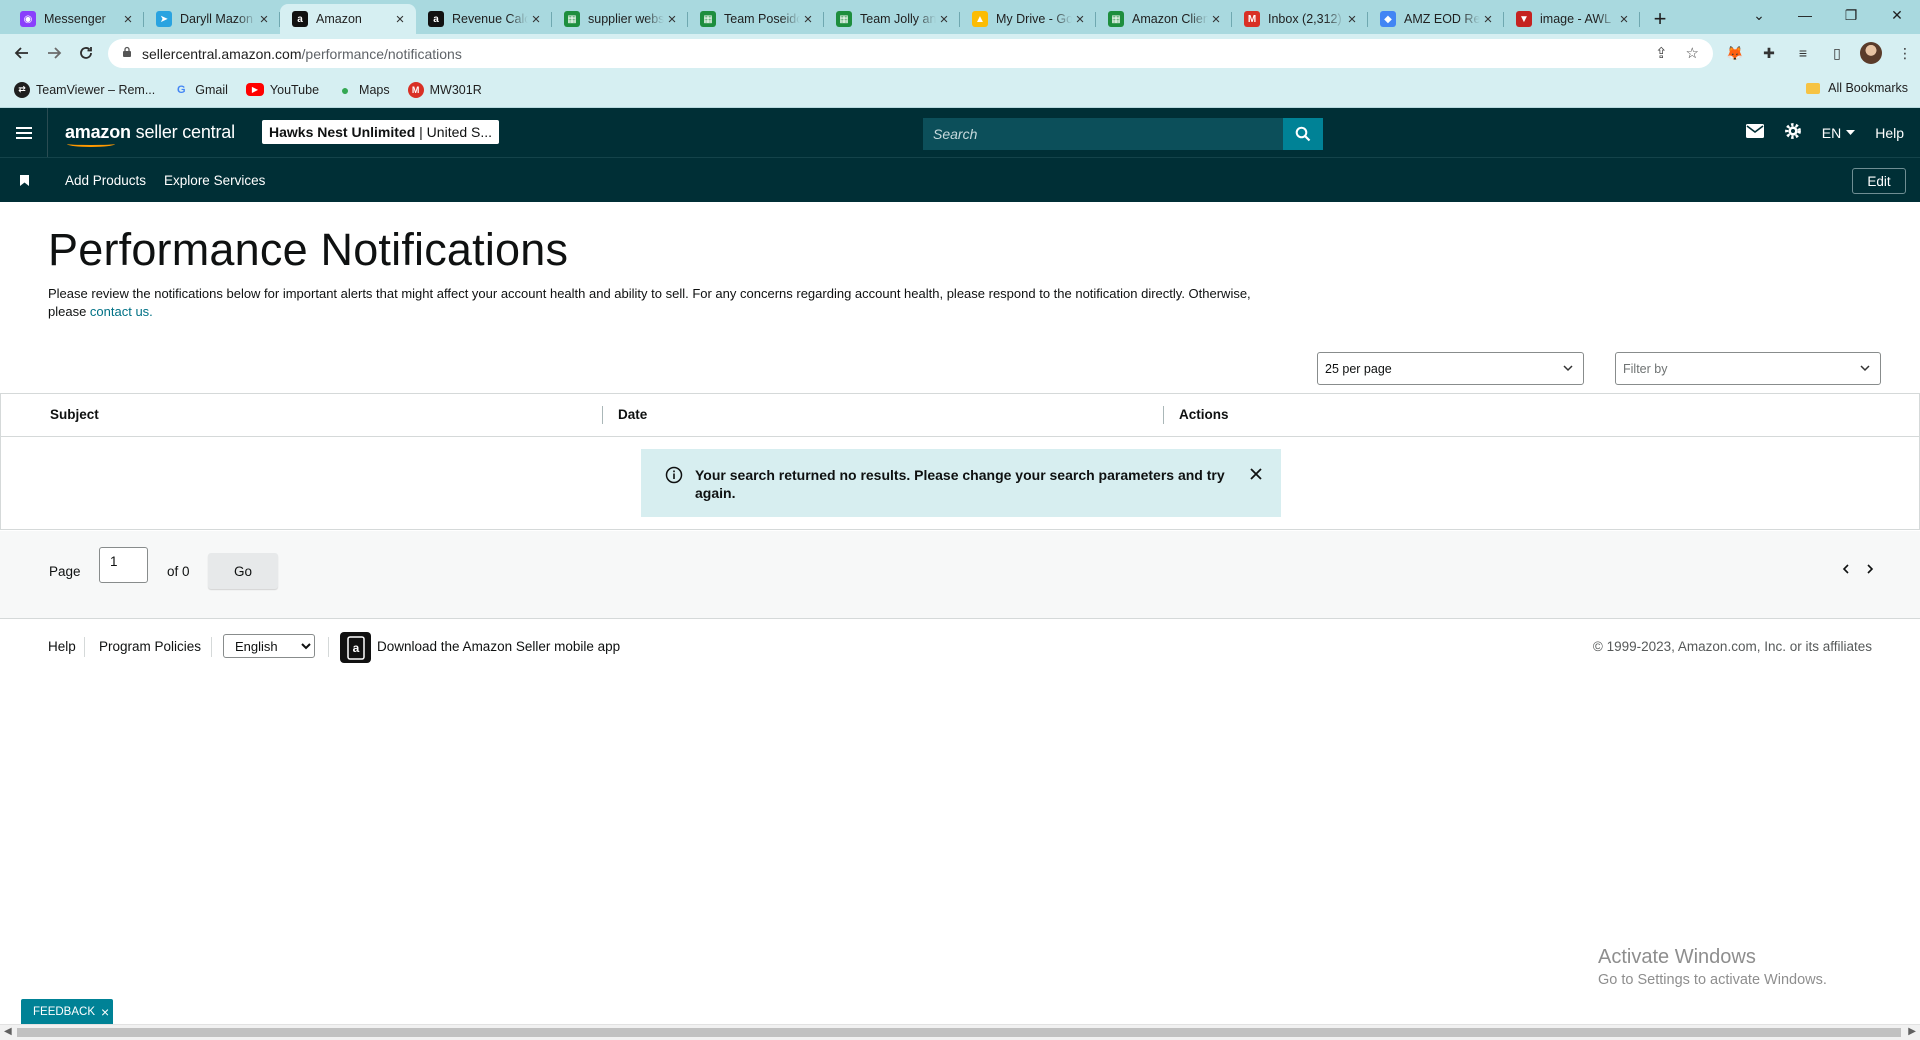 This screenshot has width=1920, height=1040. I want to click on share-icon: ⇪, so click(1661, 53).